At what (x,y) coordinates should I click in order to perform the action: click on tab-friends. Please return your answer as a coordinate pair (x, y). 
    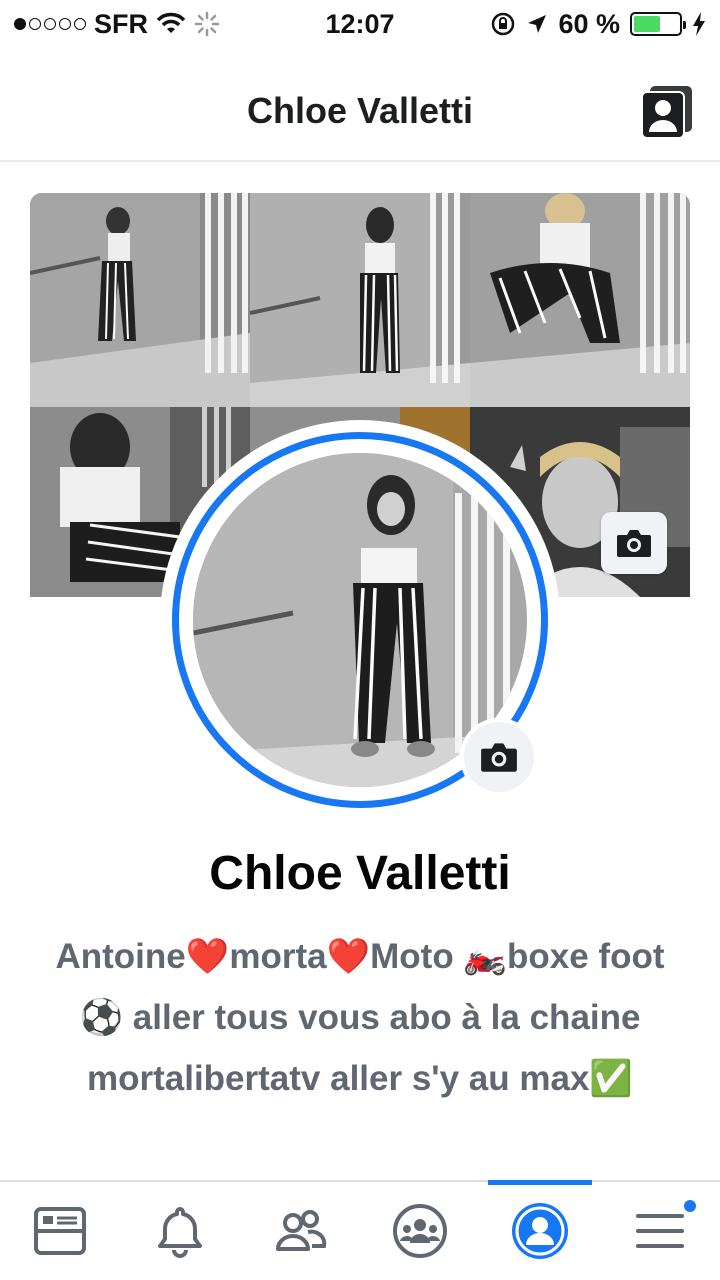
    Looking at the image, I should click on (300, 1231).